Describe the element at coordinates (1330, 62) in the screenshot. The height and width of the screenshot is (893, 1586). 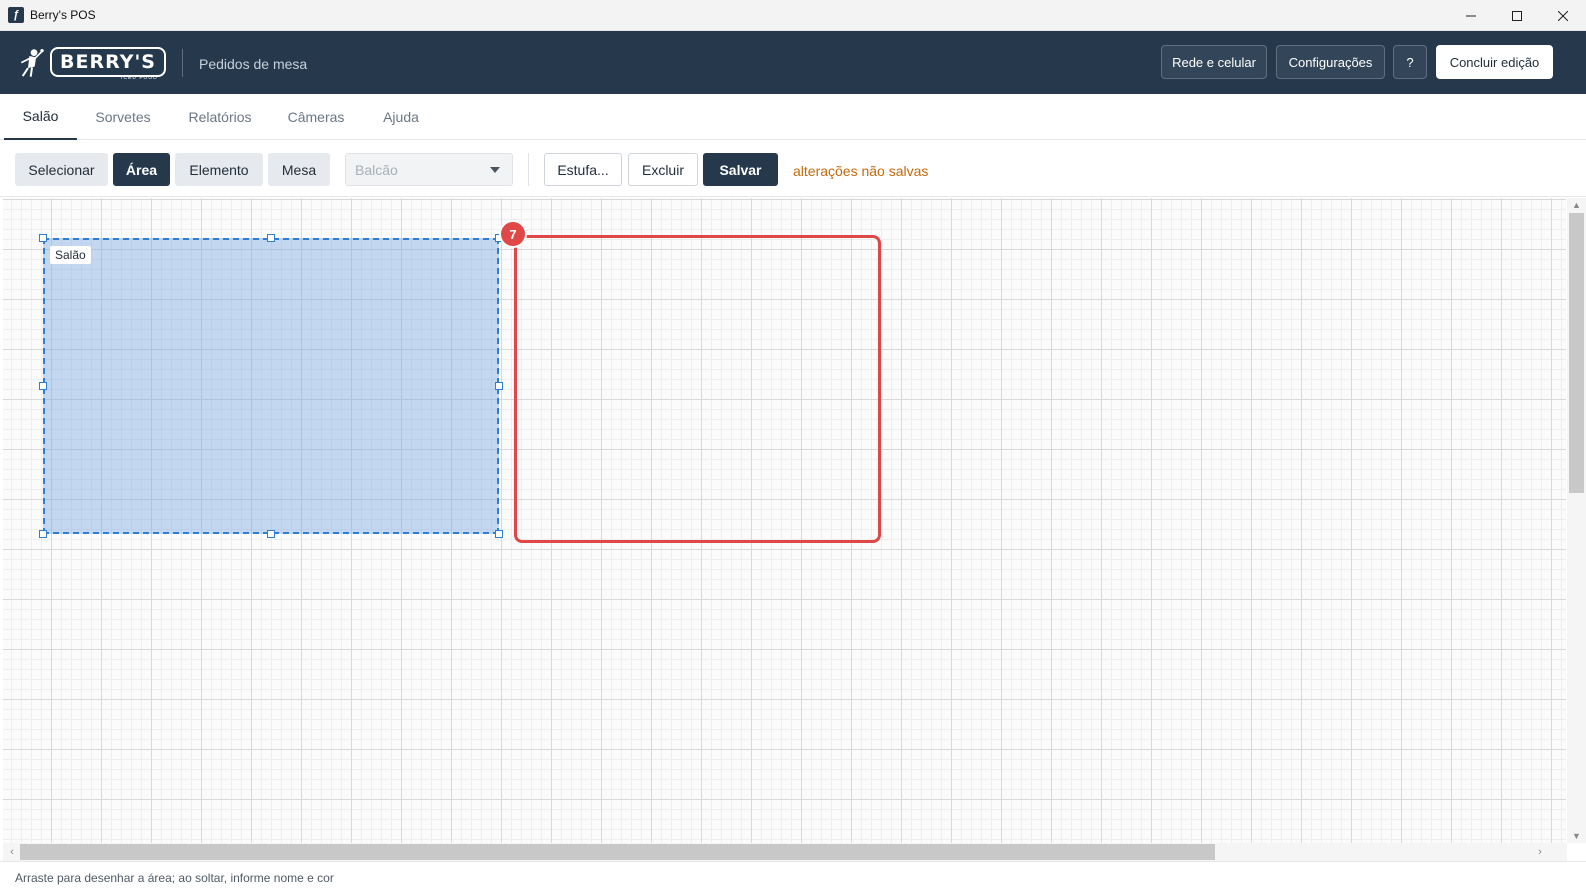
I see `settings-button: Configurações` at that location.